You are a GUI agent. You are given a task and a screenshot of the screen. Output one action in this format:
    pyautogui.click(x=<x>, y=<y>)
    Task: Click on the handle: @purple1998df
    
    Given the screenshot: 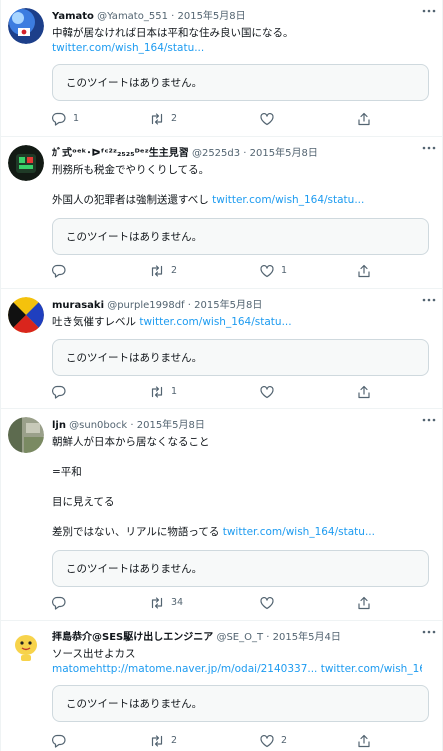 What is the action you would take?
    pyautogui.click(x=145, y=305)
    